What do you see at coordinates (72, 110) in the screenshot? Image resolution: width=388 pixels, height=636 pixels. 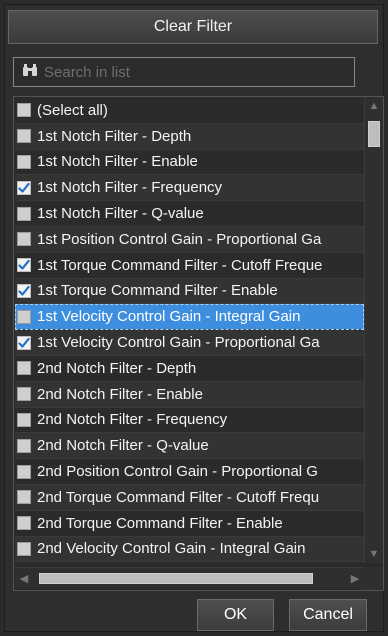 I see `list-item-label: (Select all)` at bounding box center [72, 110].